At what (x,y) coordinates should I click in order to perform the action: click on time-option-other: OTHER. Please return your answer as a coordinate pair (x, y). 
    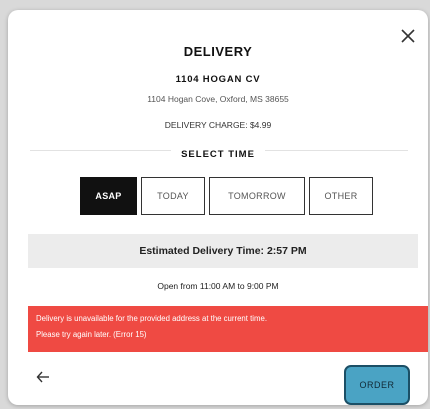
    Looking at the image, I should click on (341, 196).